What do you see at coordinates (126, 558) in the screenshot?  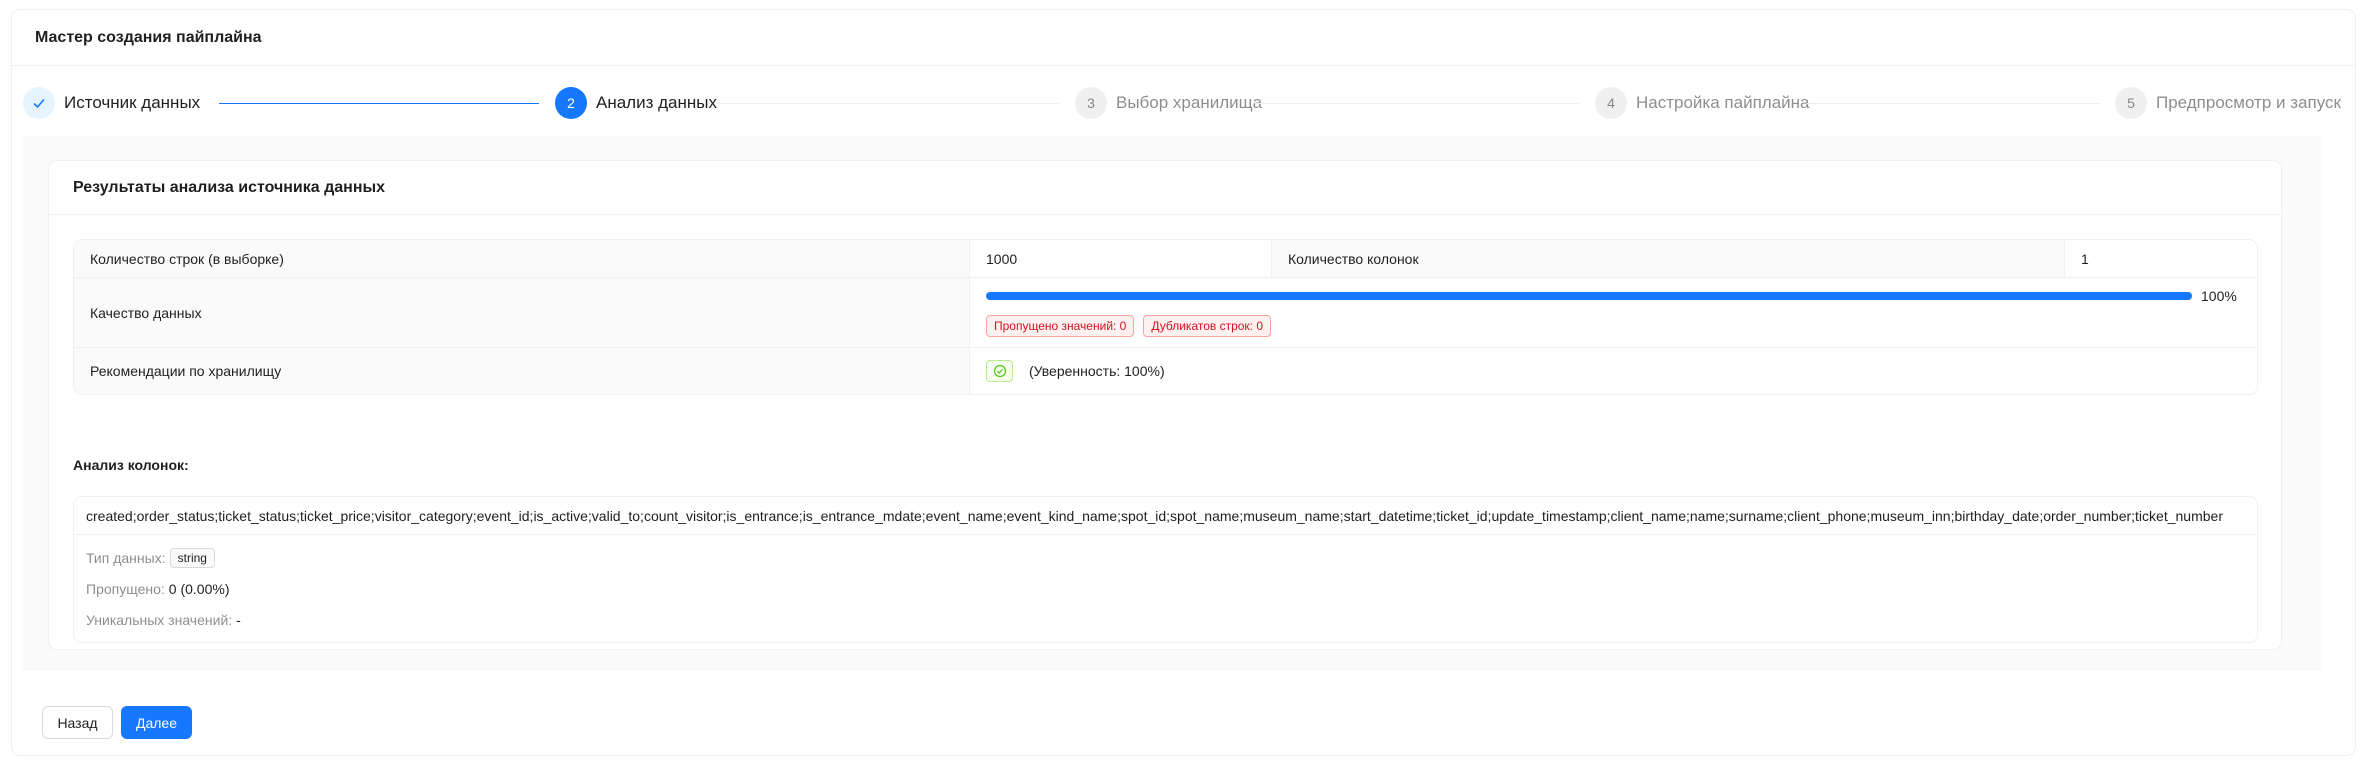 I see `type-label: Тип данных:` at bounding box center [126, 558].